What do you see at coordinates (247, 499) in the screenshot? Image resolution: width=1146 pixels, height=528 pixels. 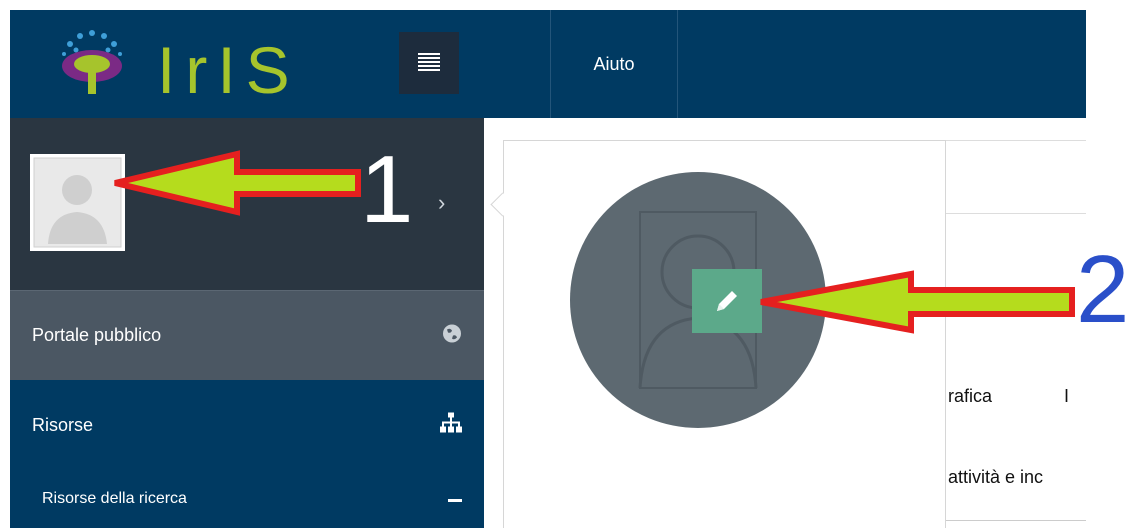 I see `sidebar-item-risorse-della-ricerca: Risorse della ricerca` at bounding box center [247, 499].